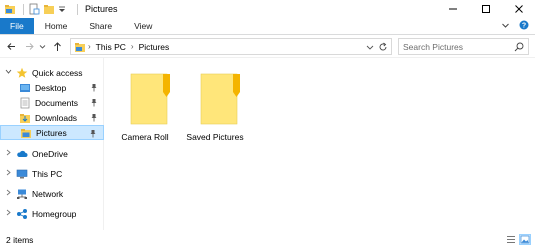 Image resolution: width=535 pixels, height=249 pixels. What do you see at coordinates (215, 137) in the screenshot?
I see `folder-label: Saved Pictures` at bounding box center [215, 137].